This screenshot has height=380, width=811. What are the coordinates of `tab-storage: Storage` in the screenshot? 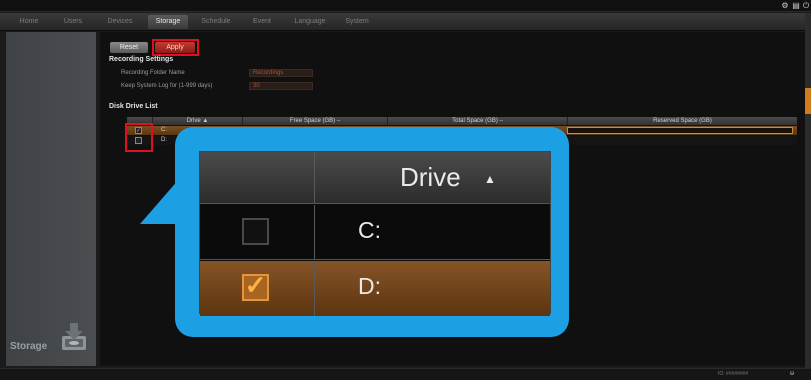 It's located at (168, 22).